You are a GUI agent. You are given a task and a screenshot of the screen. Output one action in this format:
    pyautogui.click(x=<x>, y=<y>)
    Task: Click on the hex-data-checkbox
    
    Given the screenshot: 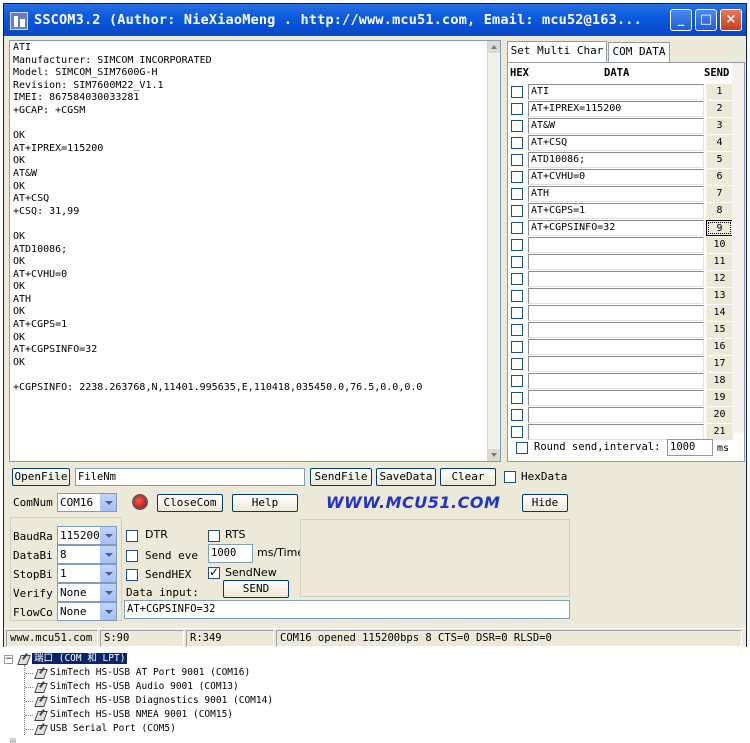 What is the action you would take?
    pyautogui.click(x=510, y=477)
    